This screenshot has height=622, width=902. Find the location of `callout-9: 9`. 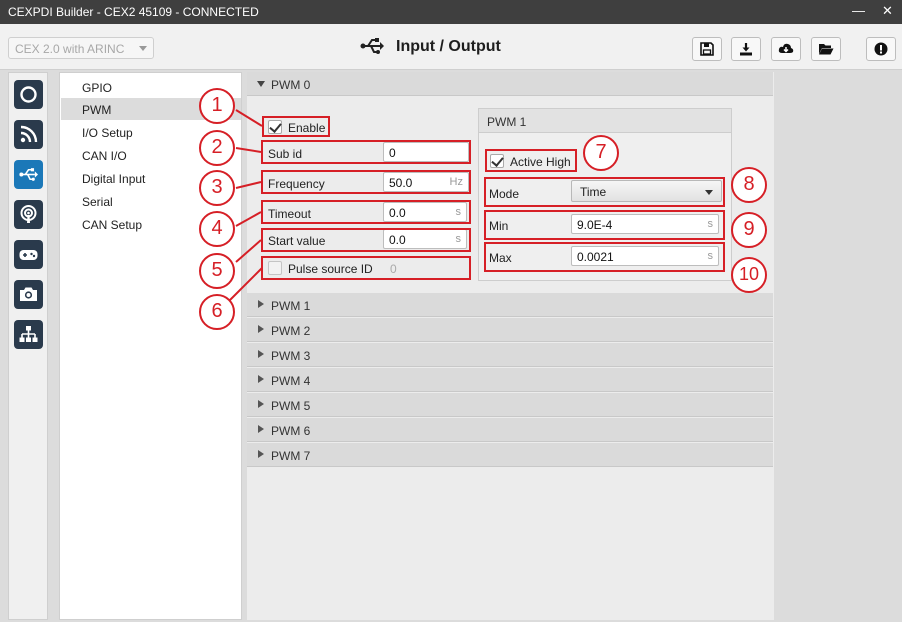

callout-9: 9 is located at coordinates (749, 230).